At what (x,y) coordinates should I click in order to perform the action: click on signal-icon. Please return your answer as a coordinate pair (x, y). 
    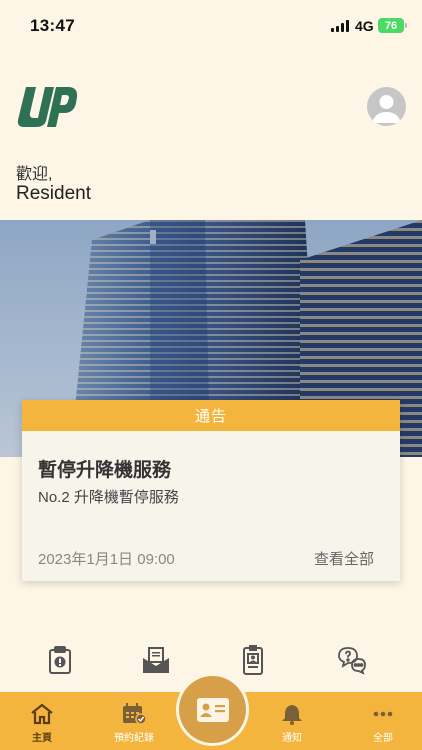
    Looking at the image, I should click on (340, 26).